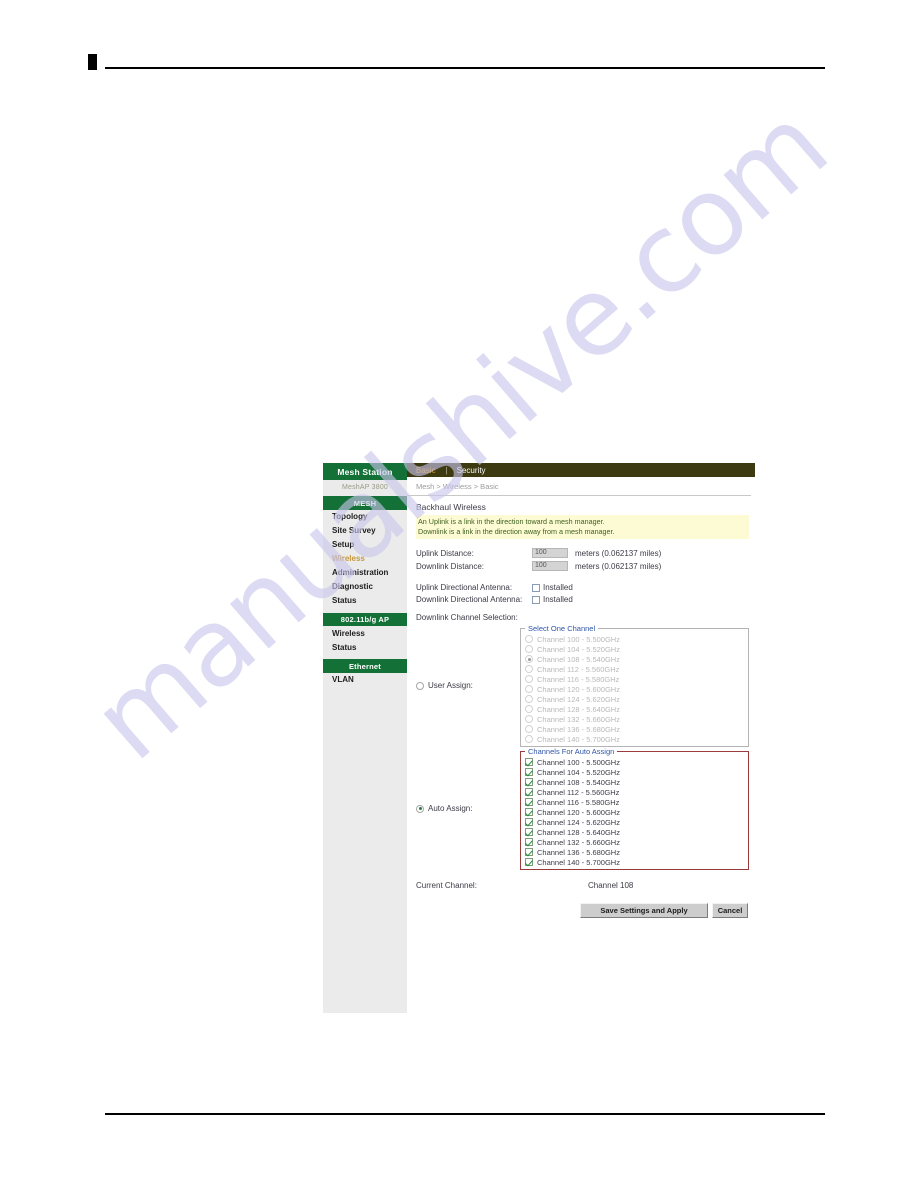 Image resolution: width=918 pixels, height=1188 pixels. I want to click on save-settings-and-apply-button: Save Settings and Apply, so click(644, 911).